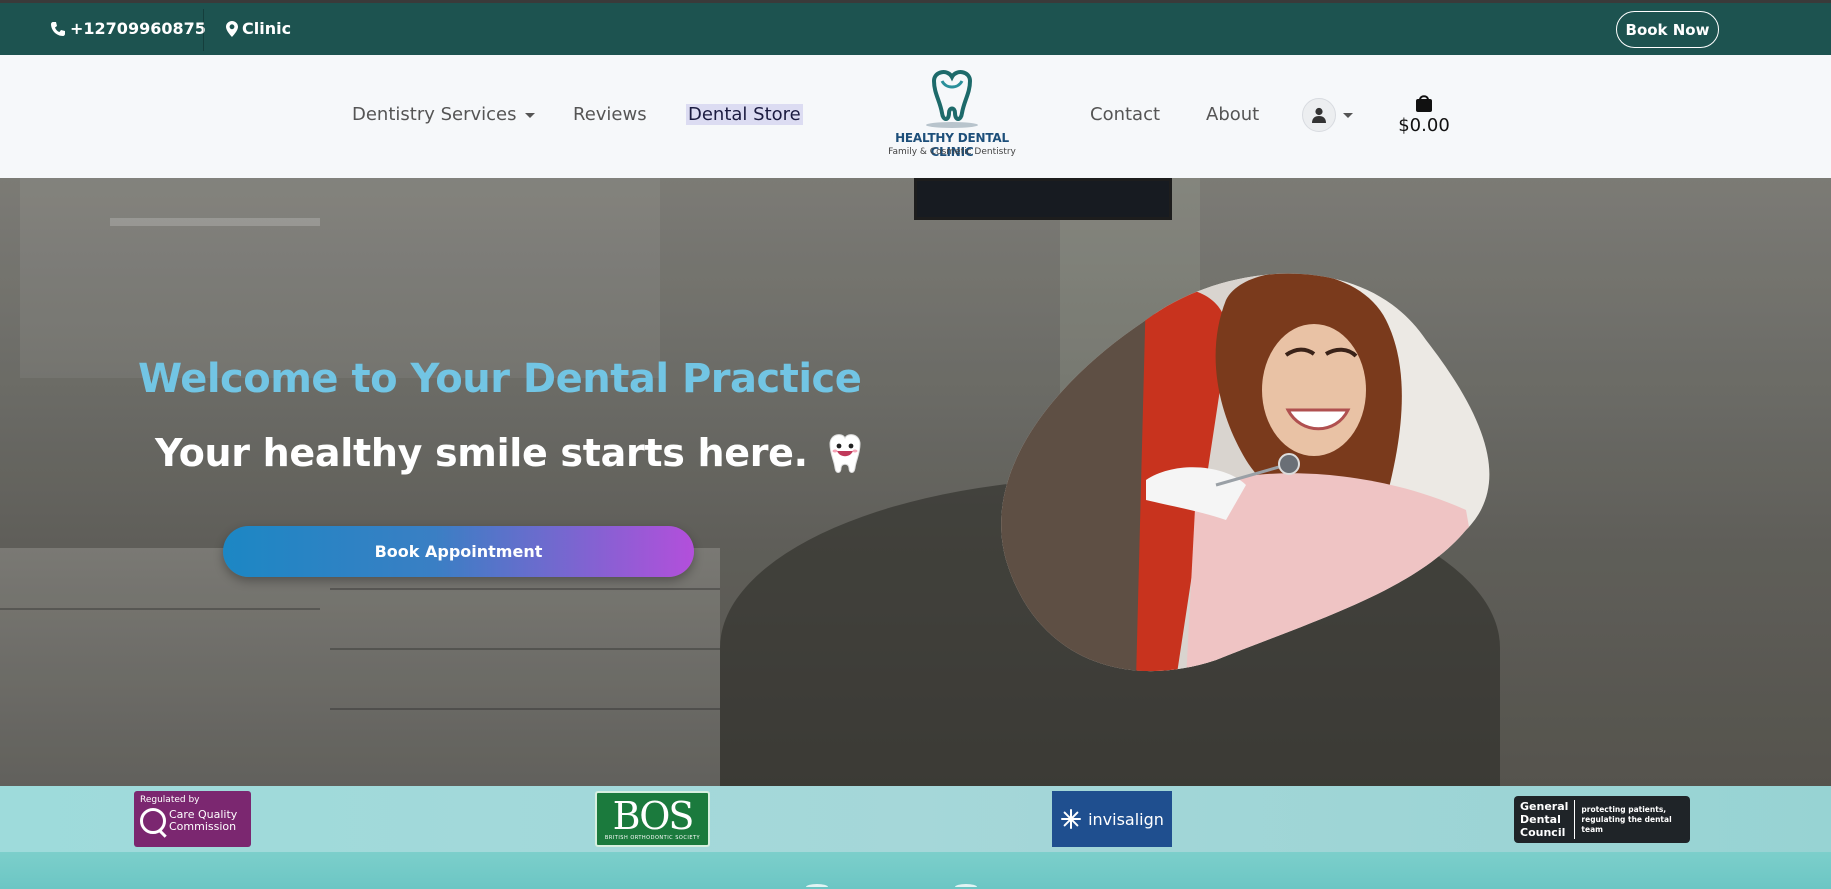 The width and height of the screenshot is (1831, 889). Describe the element at coordinates (500, 379) in the screenshot. I see `hero-title: Welcome to Your Dental Practice` at that location.